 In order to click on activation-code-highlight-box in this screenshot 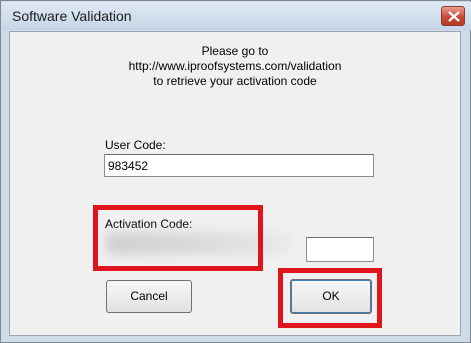, I will do `click(178, 238)`.